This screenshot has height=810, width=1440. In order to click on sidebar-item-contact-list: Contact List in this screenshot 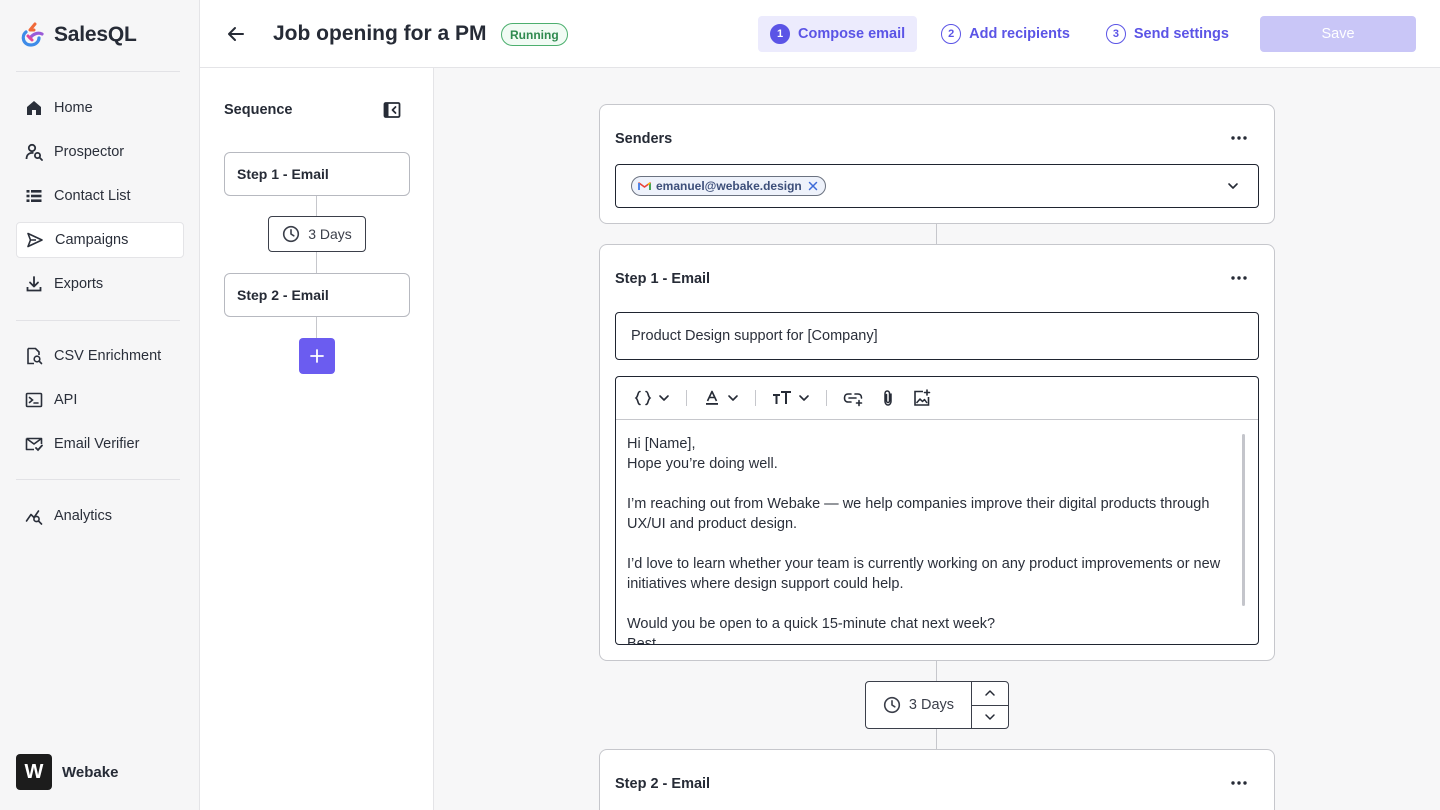, I will do `click(100, 196)`.